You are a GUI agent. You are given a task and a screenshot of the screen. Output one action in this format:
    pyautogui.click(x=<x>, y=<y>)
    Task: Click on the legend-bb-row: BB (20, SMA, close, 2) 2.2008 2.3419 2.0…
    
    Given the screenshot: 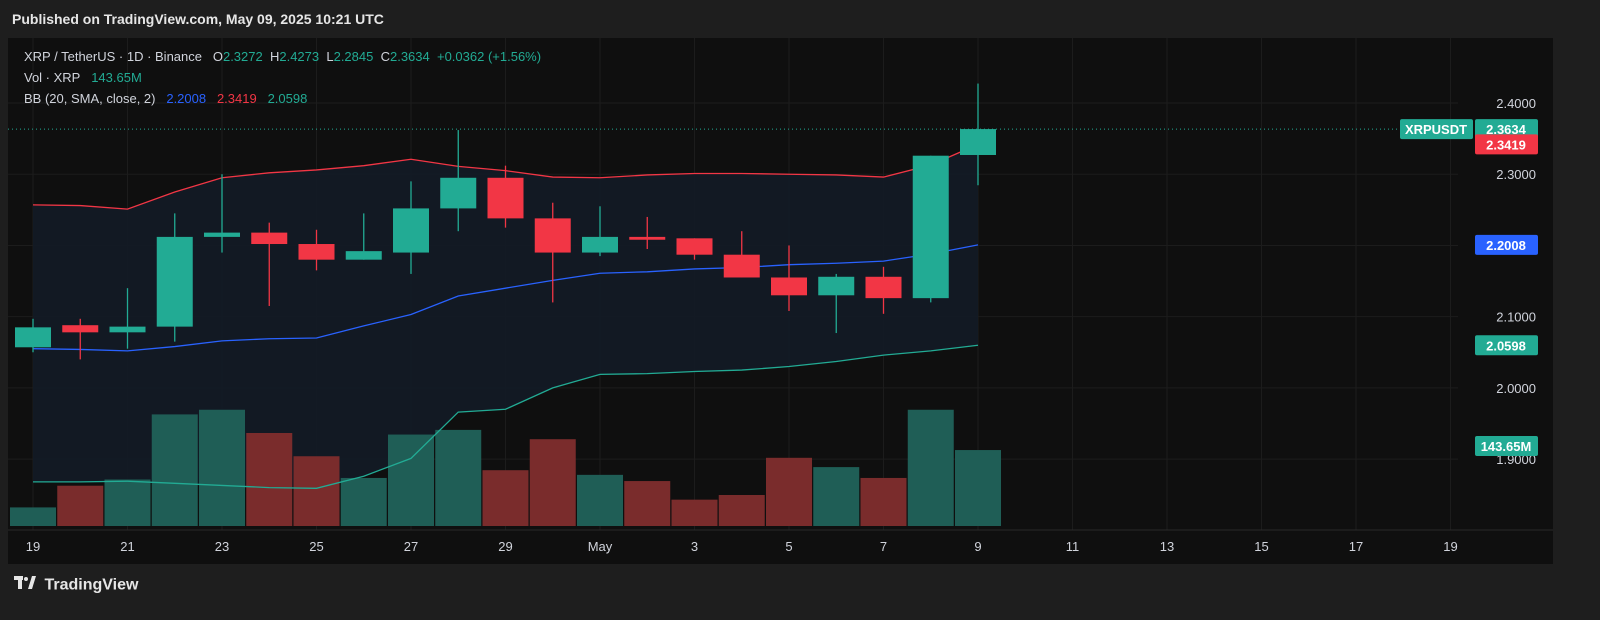 What is the action you would take?
    pyautogui.click(x=282, y=98)
    